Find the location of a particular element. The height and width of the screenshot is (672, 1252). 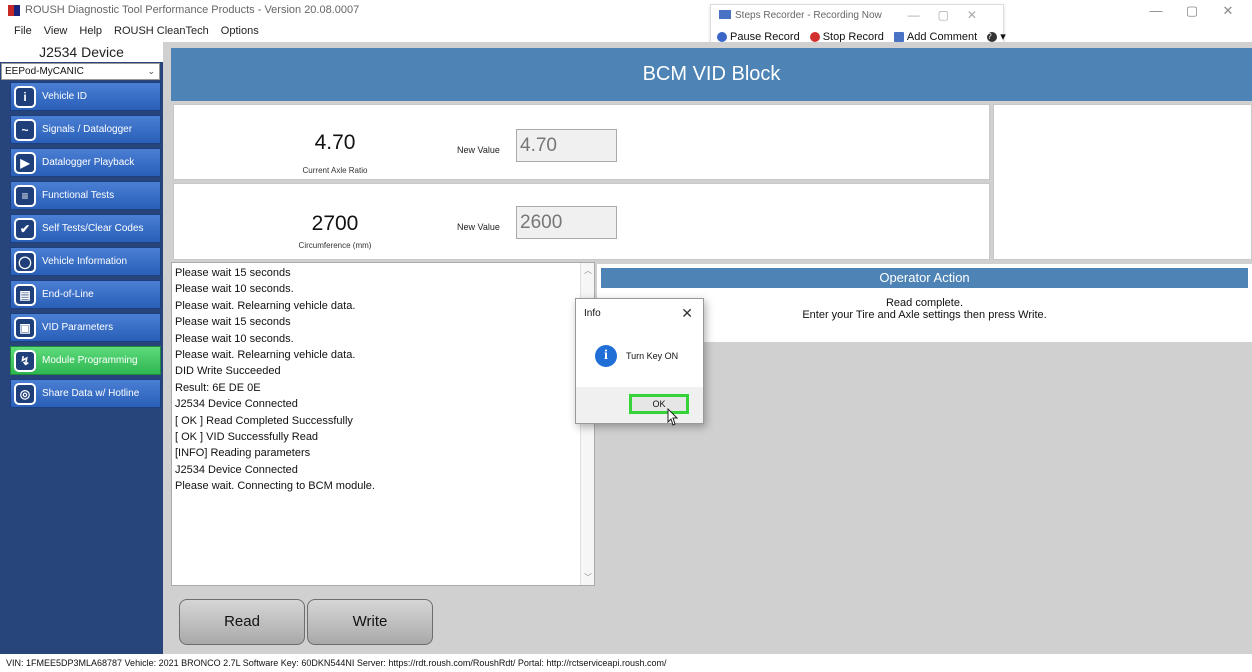

info-icon: i is located at coordinates (606, 356).